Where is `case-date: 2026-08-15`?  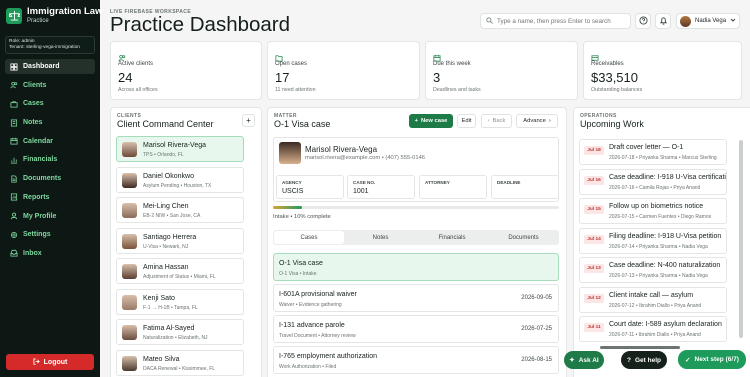
case-date: 2026-08-15 is located at coordinates (536, 360).